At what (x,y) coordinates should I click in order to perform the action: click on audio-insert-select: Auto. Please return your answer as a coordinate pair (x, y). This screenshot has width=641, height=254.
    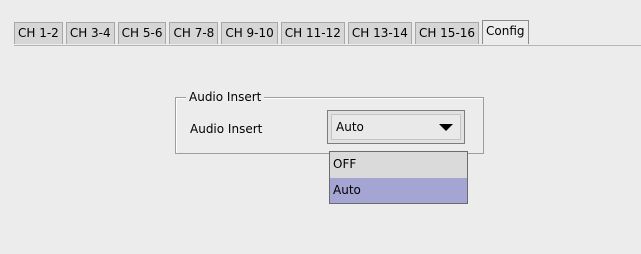
    Looking at the image, I should click on (396, 127).